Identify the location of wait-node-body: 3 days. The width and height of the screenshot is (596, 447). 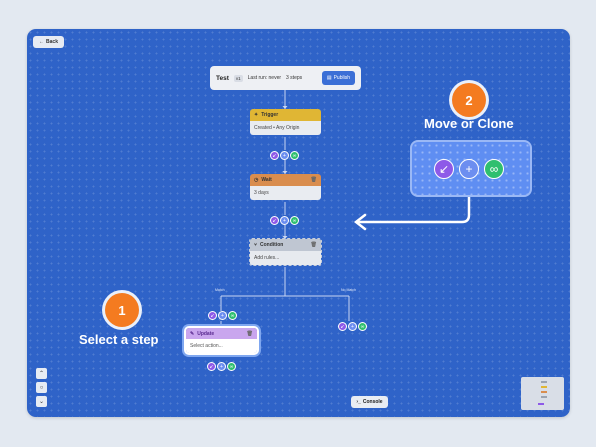
(285, 193).